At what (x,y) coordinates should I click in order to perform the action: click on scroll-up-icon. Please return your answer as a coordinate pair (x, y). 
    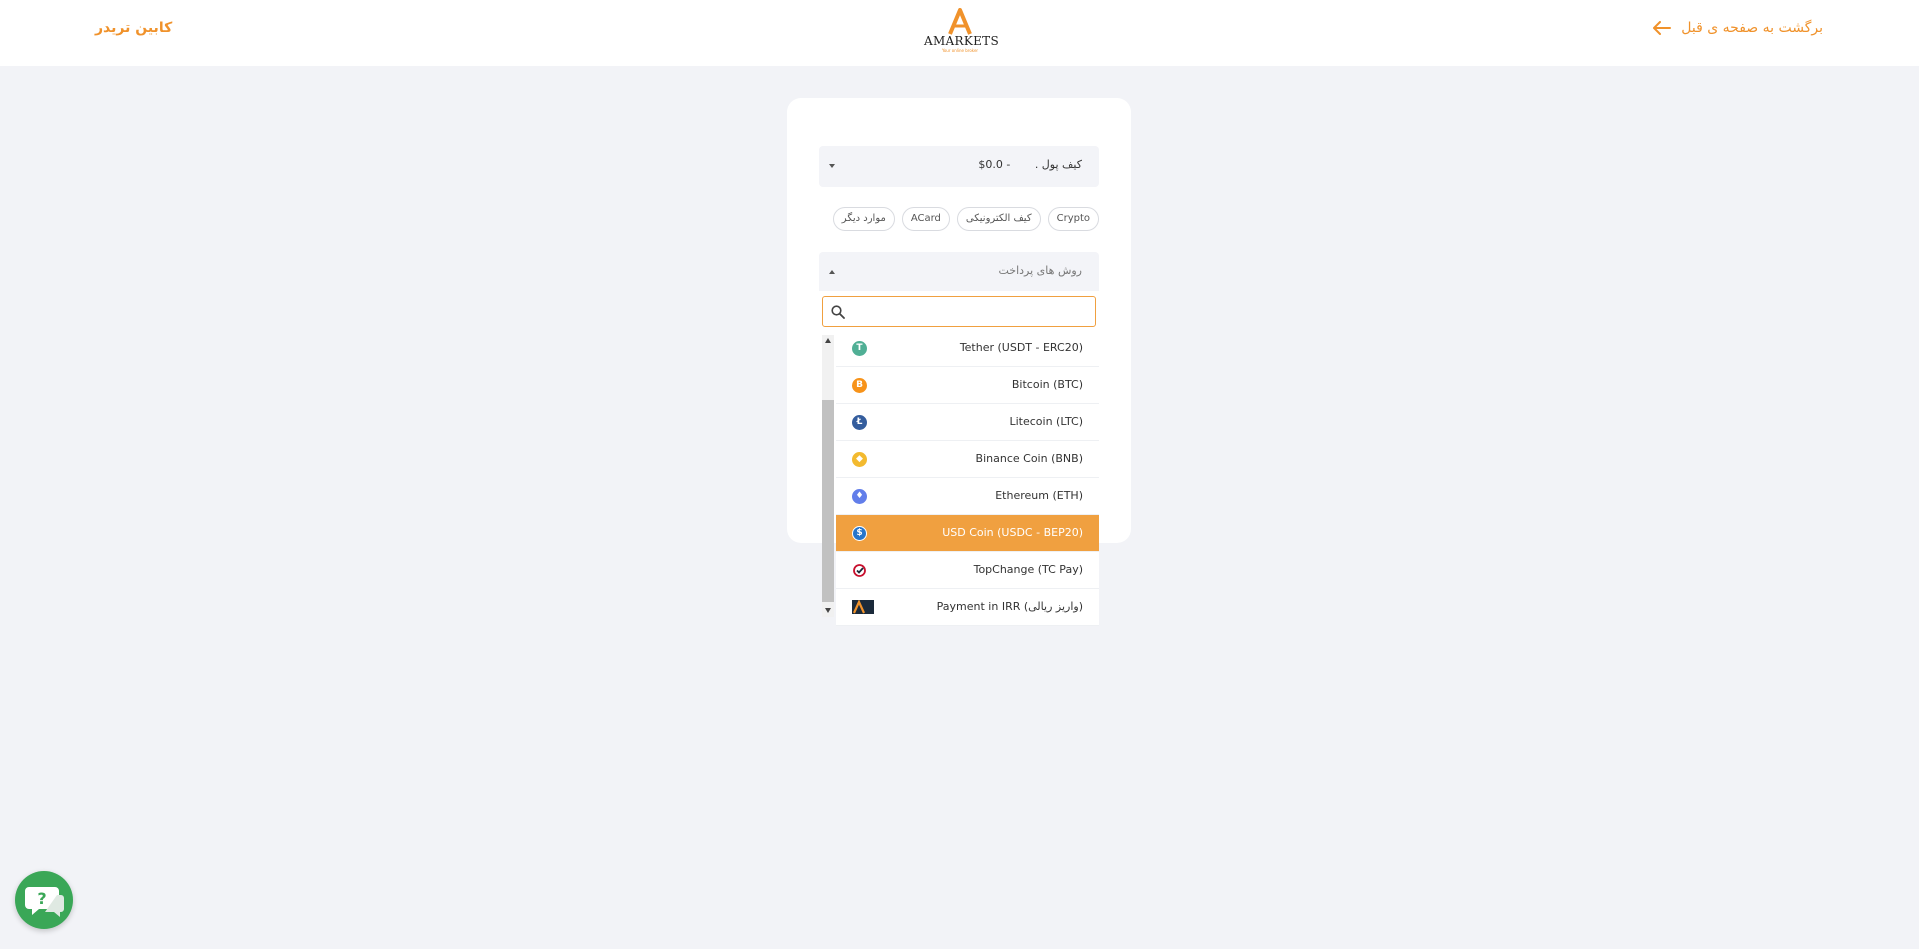
    Looking at the image, I should click on (828, 340).